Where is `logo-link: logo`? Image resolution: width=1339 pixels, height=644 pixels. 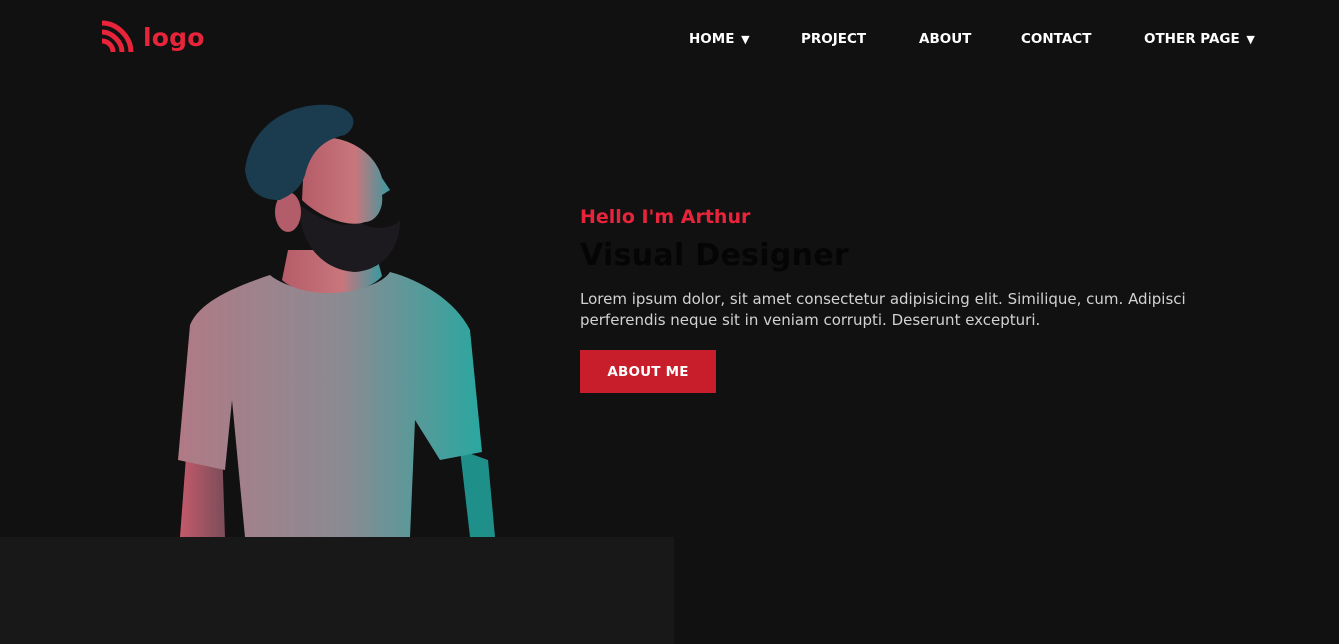 logo-link: logo is located at coordinates (152, 37).